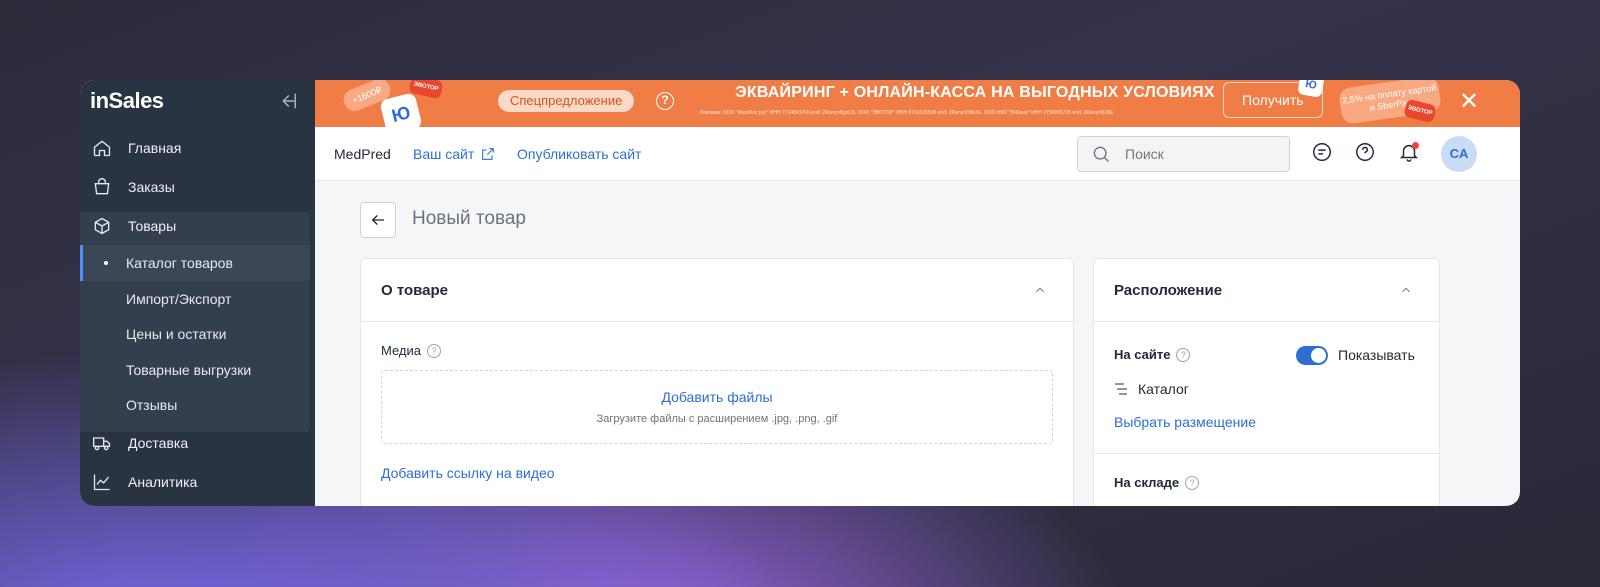 This screenshot has height=587, width=1600. Describe the element at coordinates (1366, 153) in the screenshot. I see `help-circle-icon` at that location.